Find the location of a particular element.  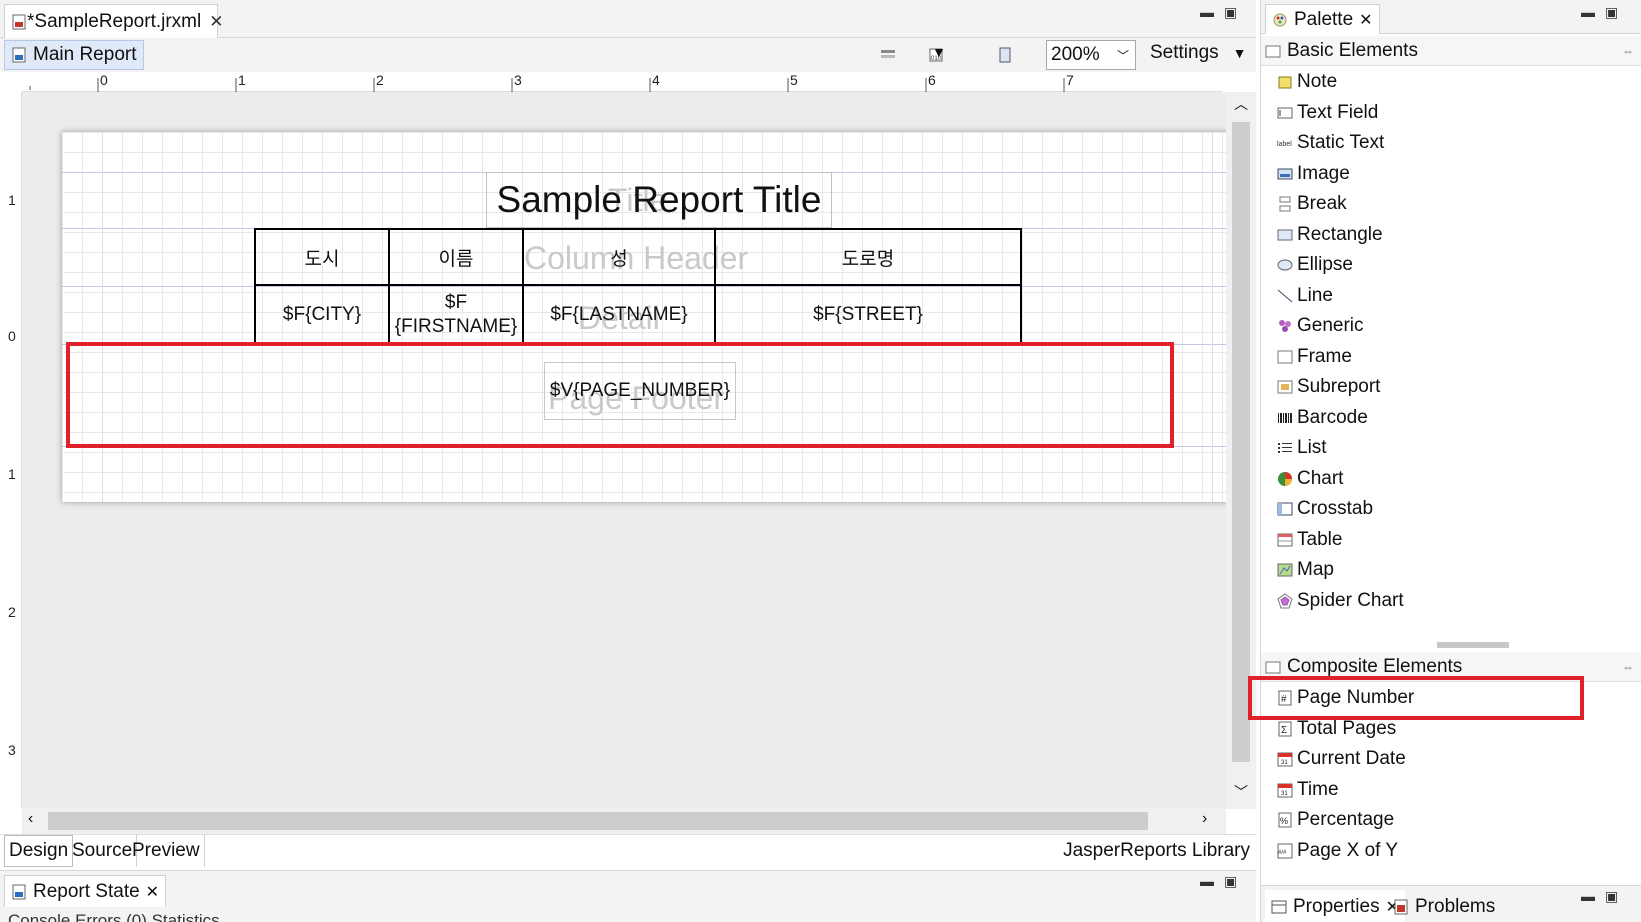

detail-cell-street: $F{STREET} is located at coordinates (868, 314).